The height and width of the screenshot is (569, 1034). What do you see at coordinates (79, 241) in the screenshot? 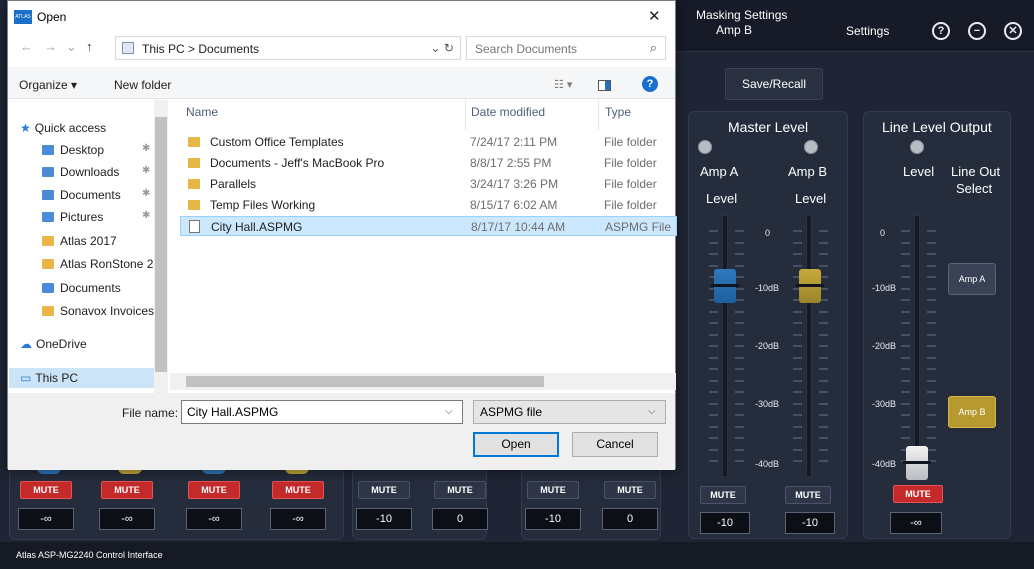
I see `nav-item: Atlas 2017` at bounding box center [79, 241].